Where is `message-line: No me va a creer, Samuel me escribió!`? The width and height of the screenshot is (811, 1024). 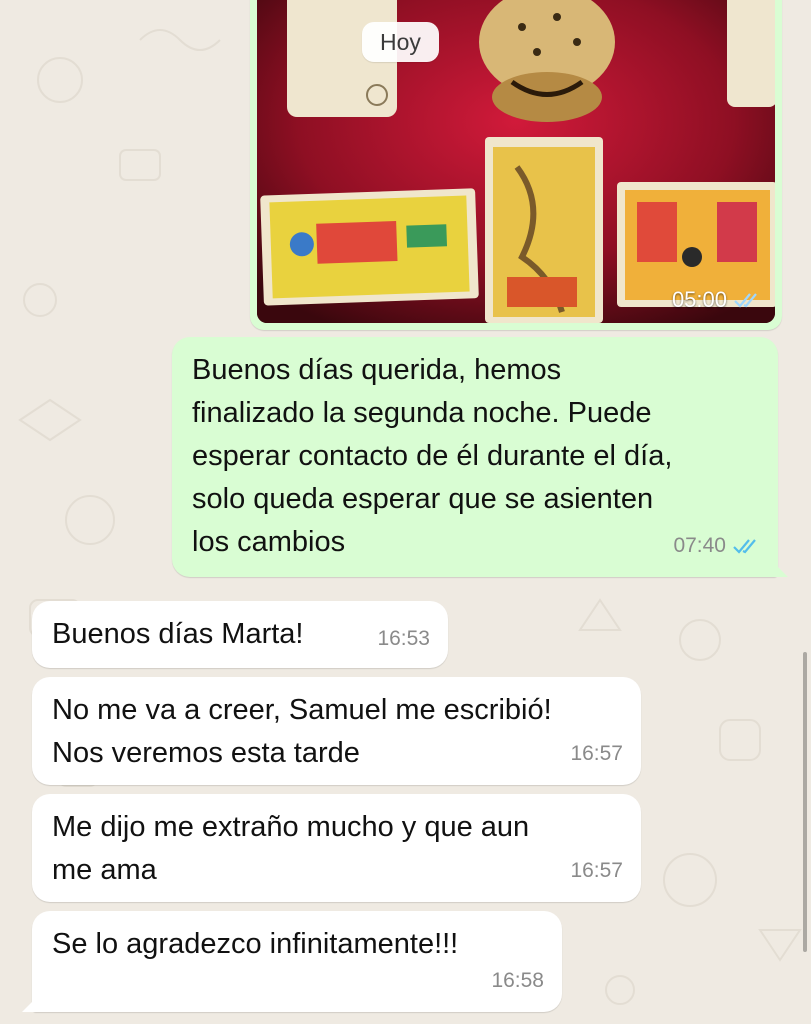 message-line: No me va a creer, Samuel me escribió! is located at coordinates (302, 710).